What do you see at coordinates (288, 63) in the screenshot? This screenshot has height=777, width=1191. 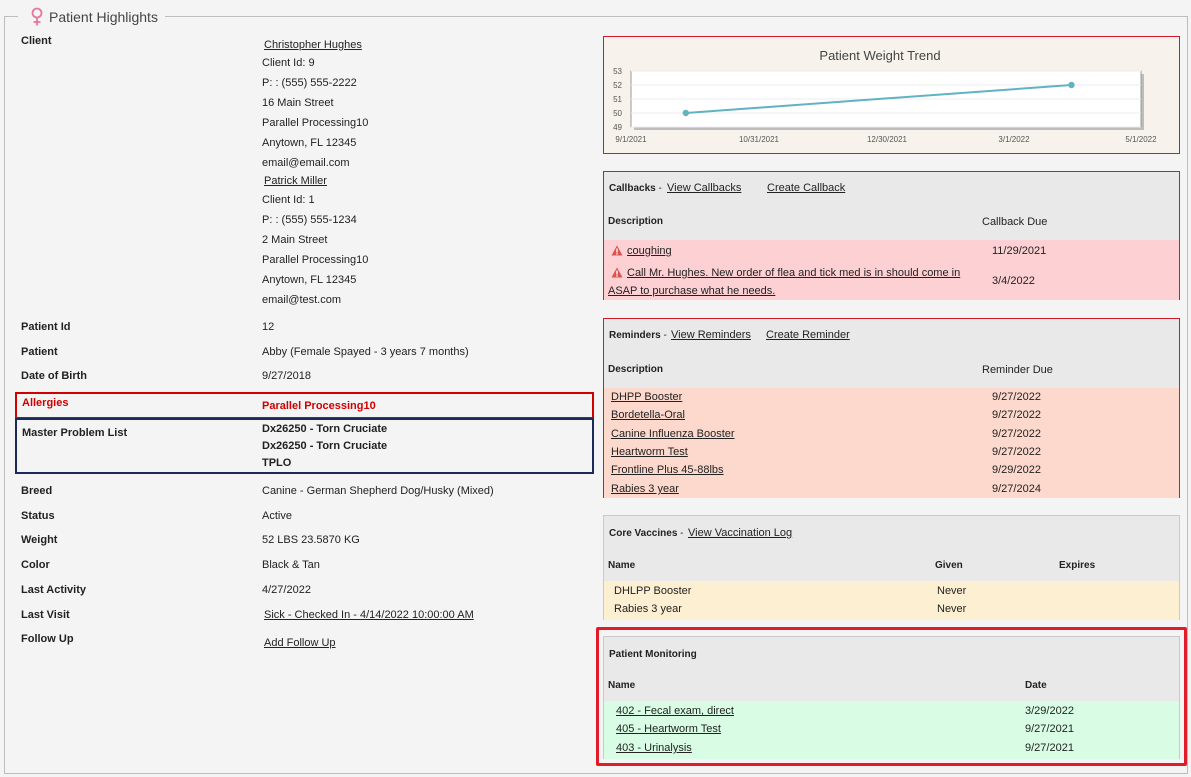 I see `client-id: Client Id: 9` at bounding box center [288, 63].